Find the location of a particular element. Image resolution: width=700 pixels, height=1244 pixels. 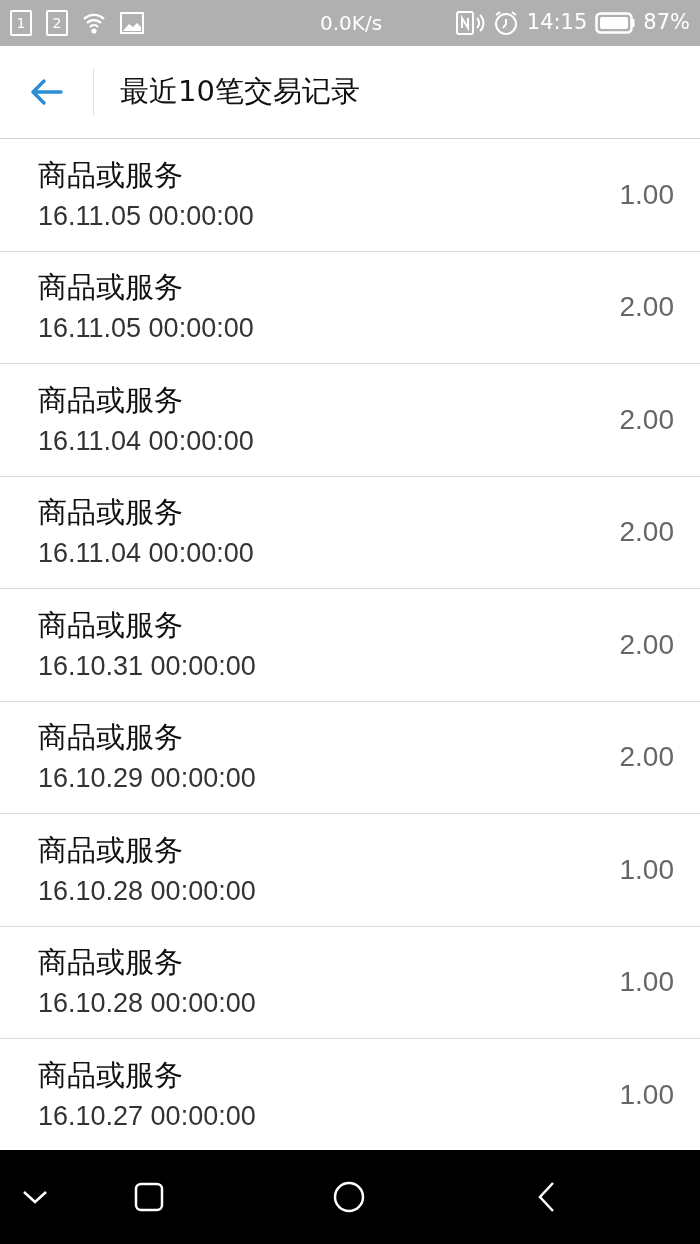

network-speed: 0.0K/s is located at coordinates (352, 23).